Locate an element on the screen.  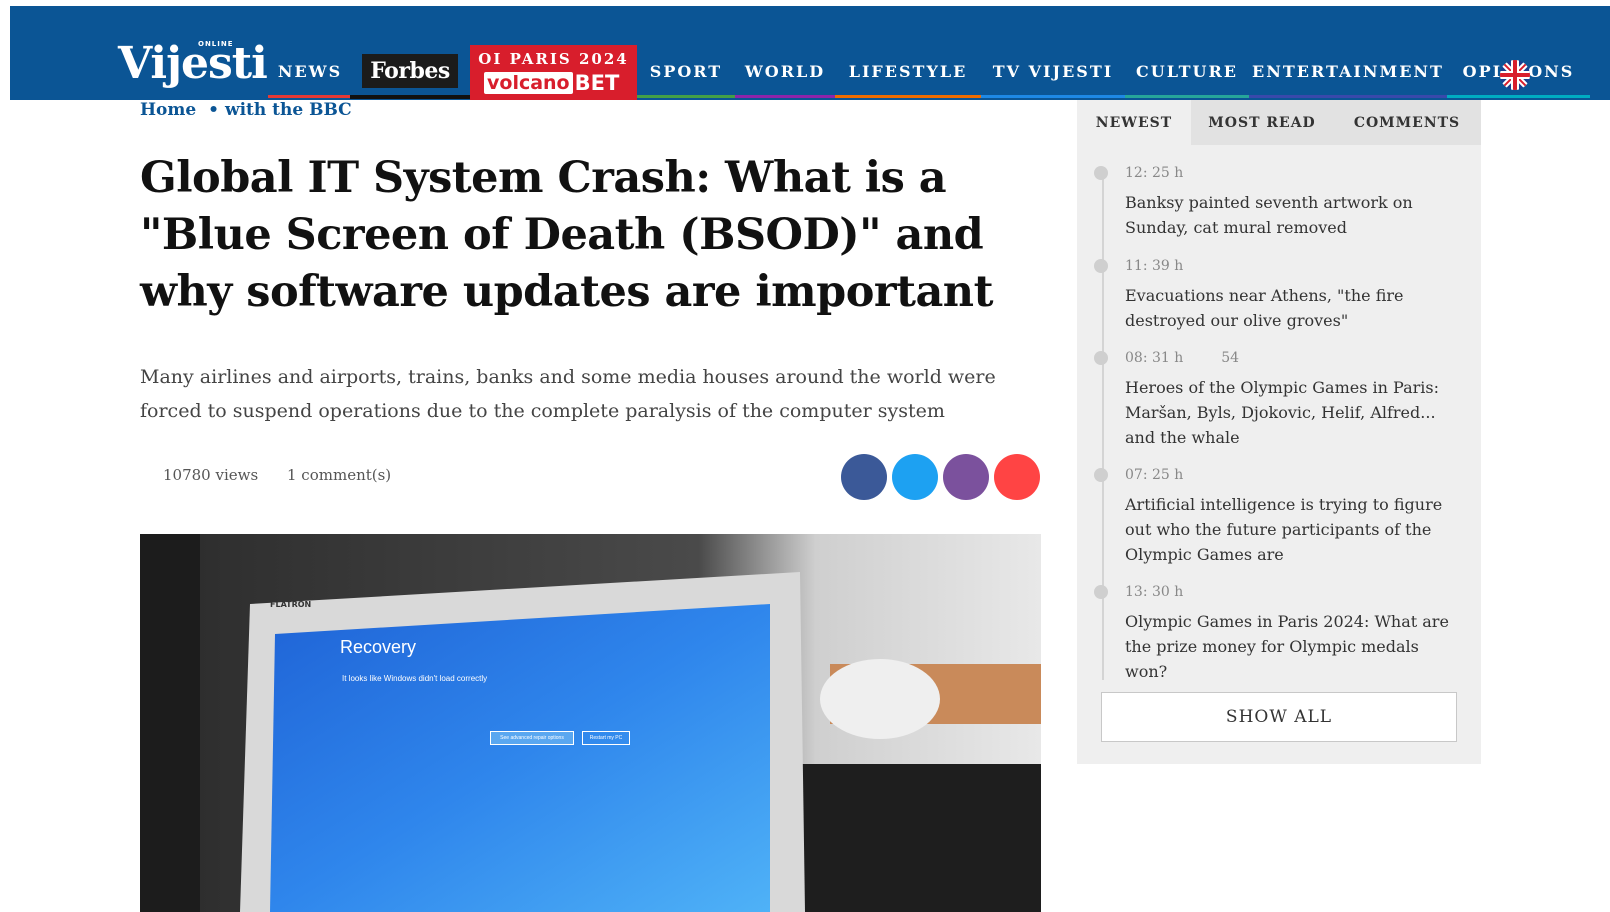
tab-newest: NEWEST is located at coordinates (1134, 122).